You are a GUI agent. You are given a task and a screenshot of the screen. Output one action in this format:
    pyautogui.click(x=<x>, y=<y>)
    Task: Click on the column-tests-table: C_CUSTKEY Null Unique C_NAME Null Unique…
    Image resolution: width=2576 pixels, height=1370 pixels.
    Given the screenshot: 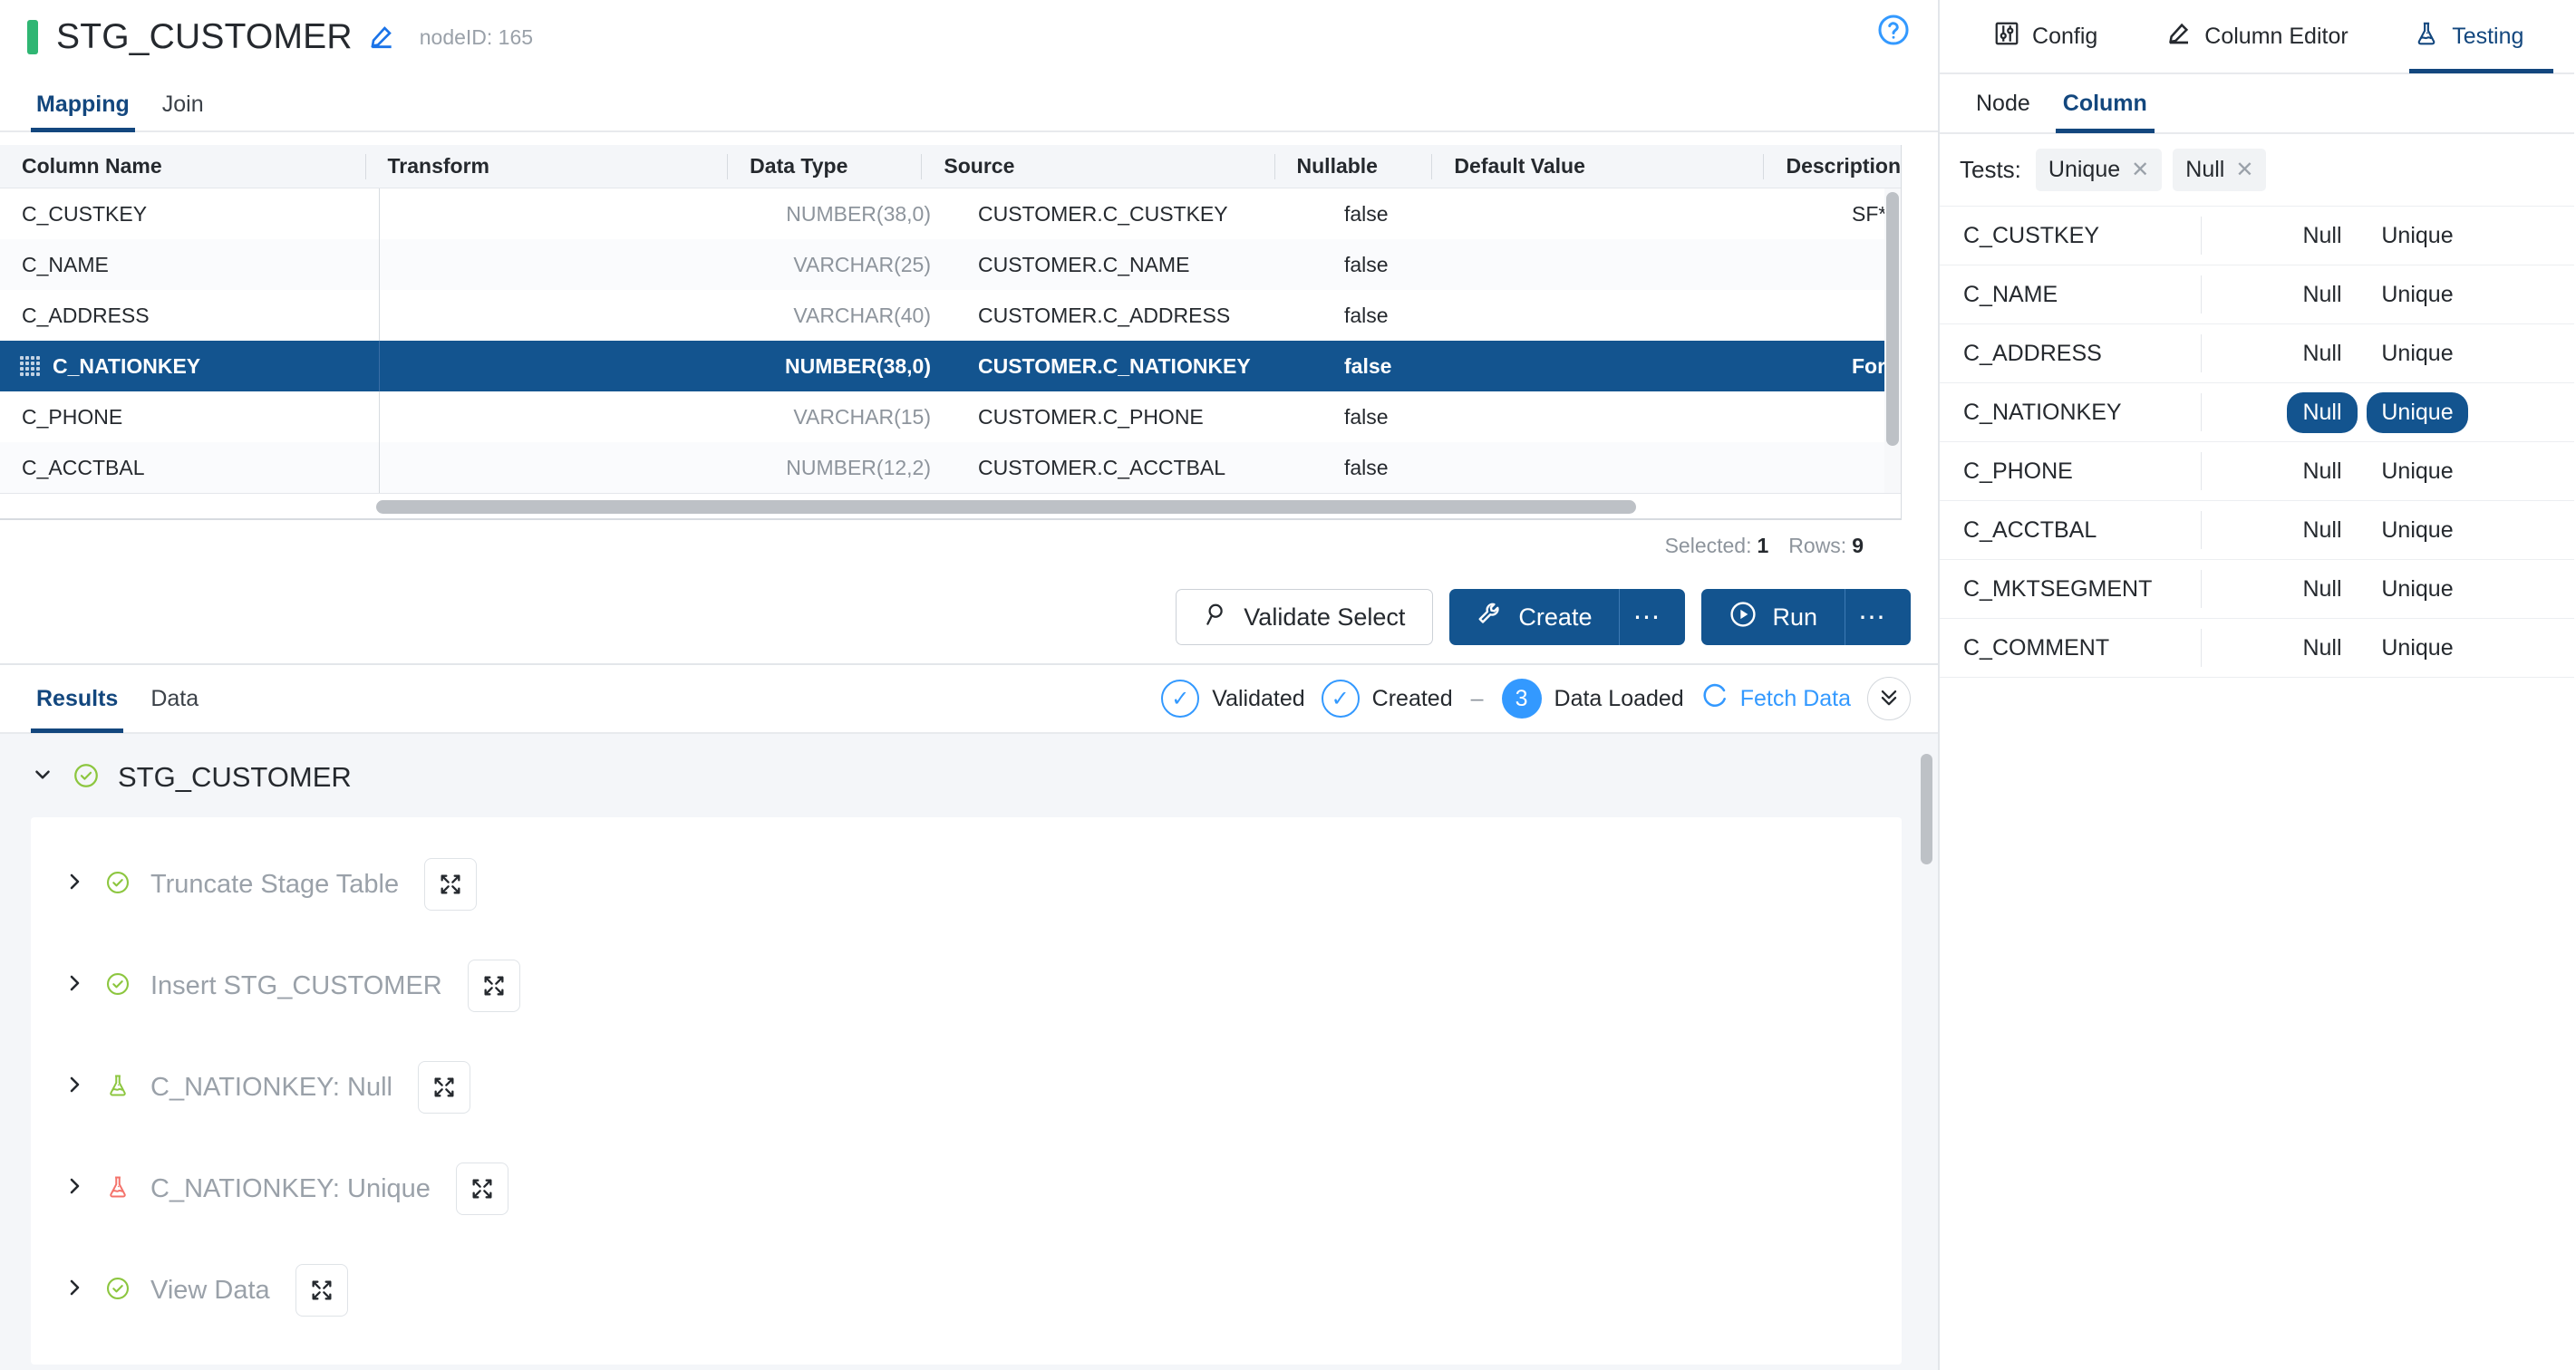 What is the action you would take?
    pyautogui.click(x=2257, y=442)
    